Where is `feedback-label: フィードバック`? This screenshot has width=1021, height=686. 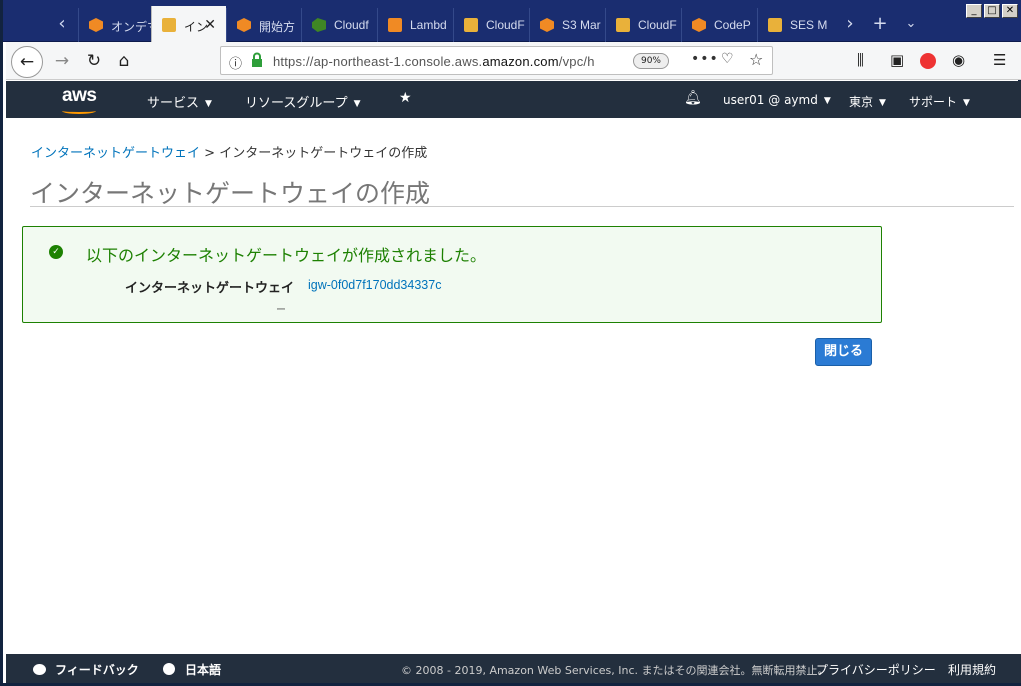
feedback-label: フィードバック is located at coordinates (97, 670).